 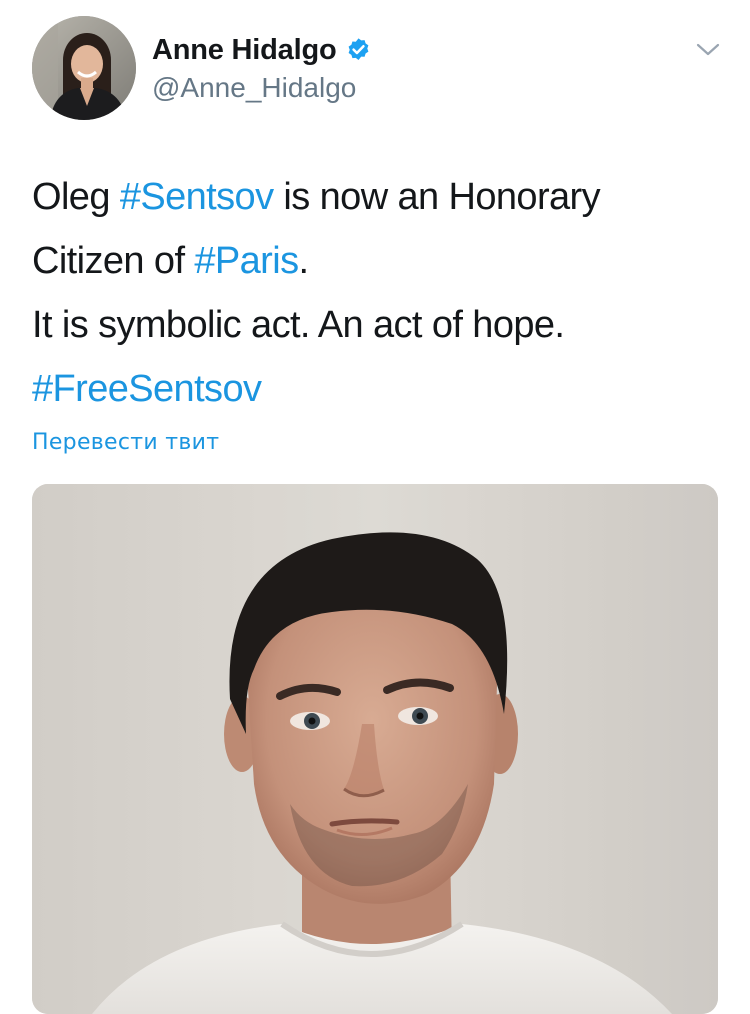 What do you see at coordinates (246, 261) in the screenshot?
I see `hashtag-paris-link: #Paris` at bounding box center [246, 261].